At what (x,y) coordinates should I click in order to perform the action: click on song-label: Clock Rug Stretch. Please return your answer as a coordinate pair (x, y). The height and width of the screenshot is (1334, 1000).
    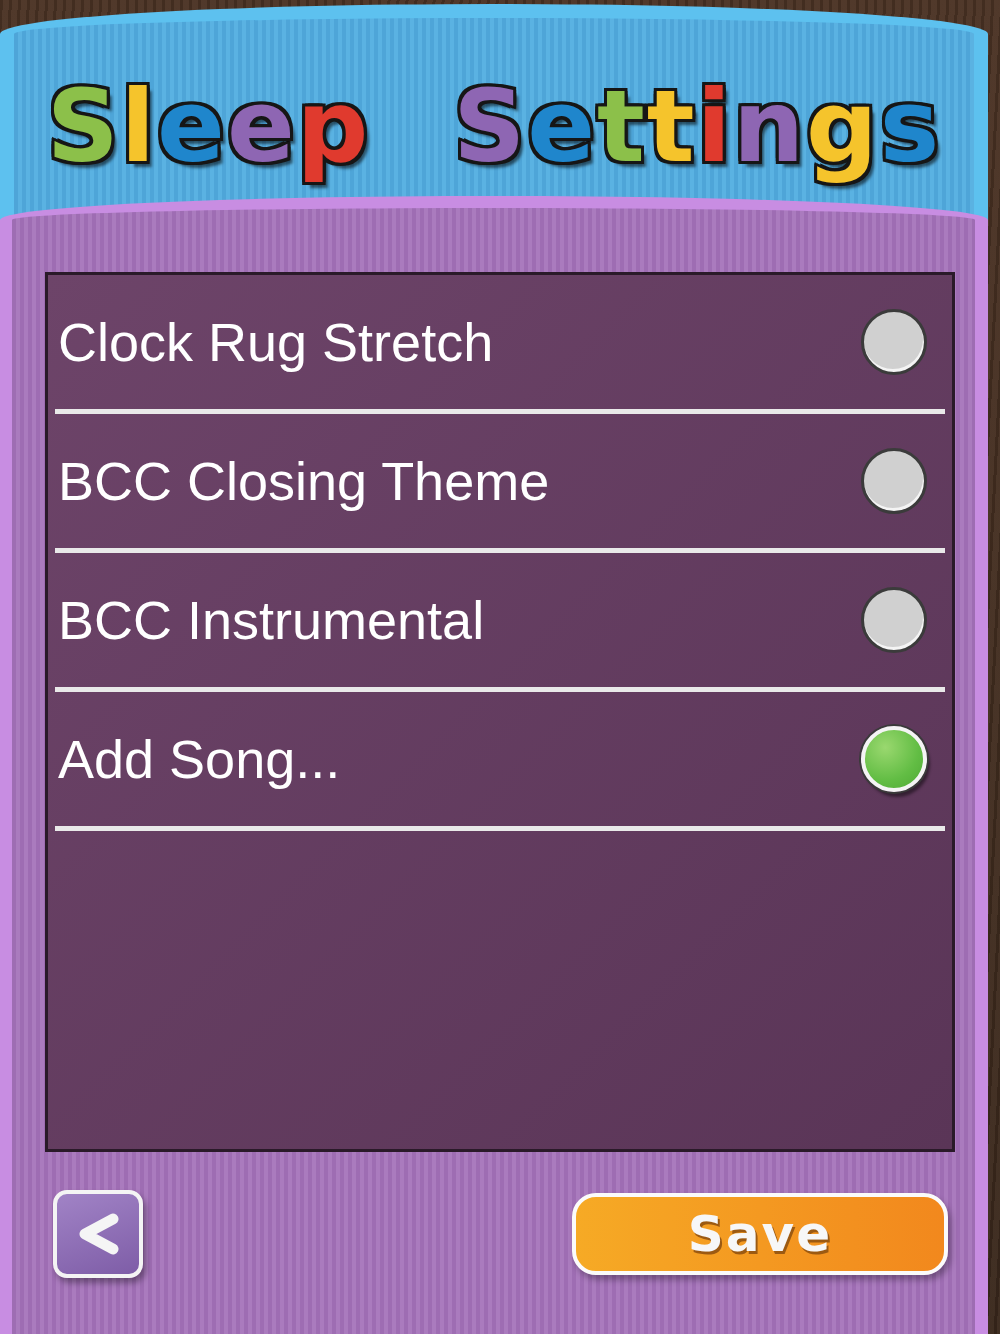
    Looking at the image, I should click on (275, 342).